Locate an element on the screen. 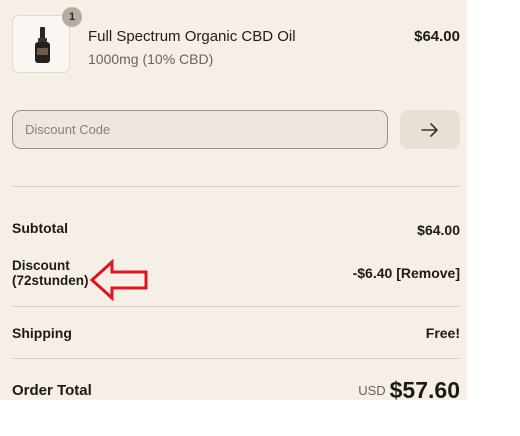  product-name: Full Spectrum Organic CBD Oil is located at coordinates (192, 36).